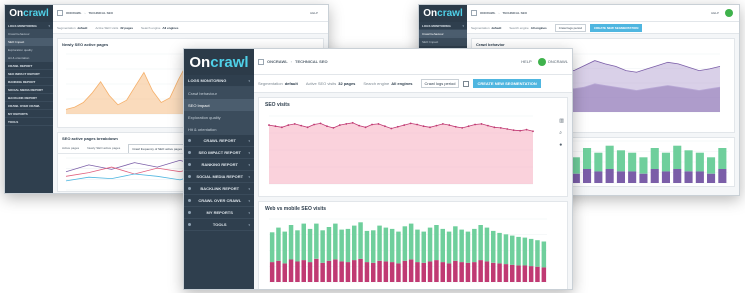 This screenshot has width=745, height=293. I want to click on nav-seo-impact-report: SEO IMPACT REPORT, so click(29, 74).